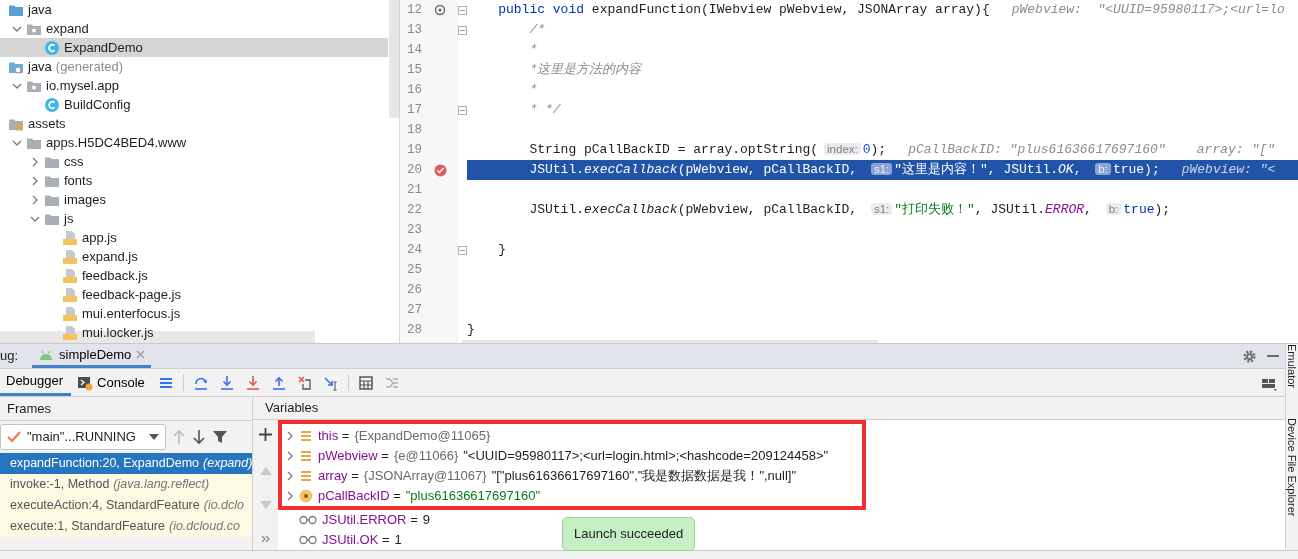 The width and height of the screenshot is (1298, 559). Describe the element at coordinates (1269, 384) in the screenshot. I see `layout-icon` at that location.